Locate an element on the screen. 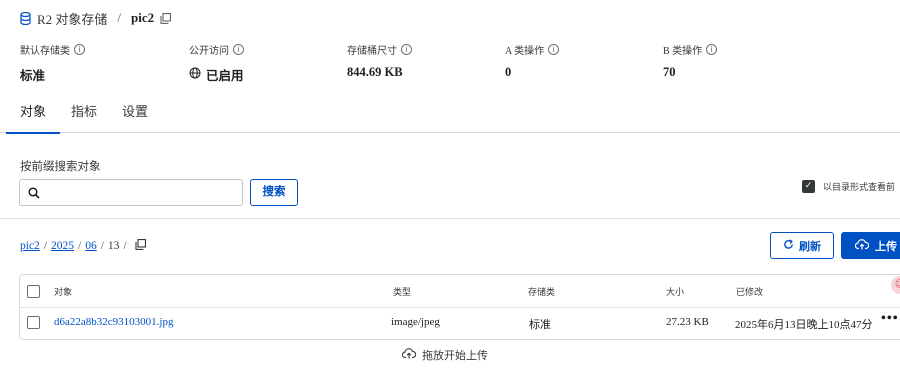 Image resolution: width=900 pixels, height=375 pixels. stat-class-a-value: 0 is located at coordinates (508, 72).